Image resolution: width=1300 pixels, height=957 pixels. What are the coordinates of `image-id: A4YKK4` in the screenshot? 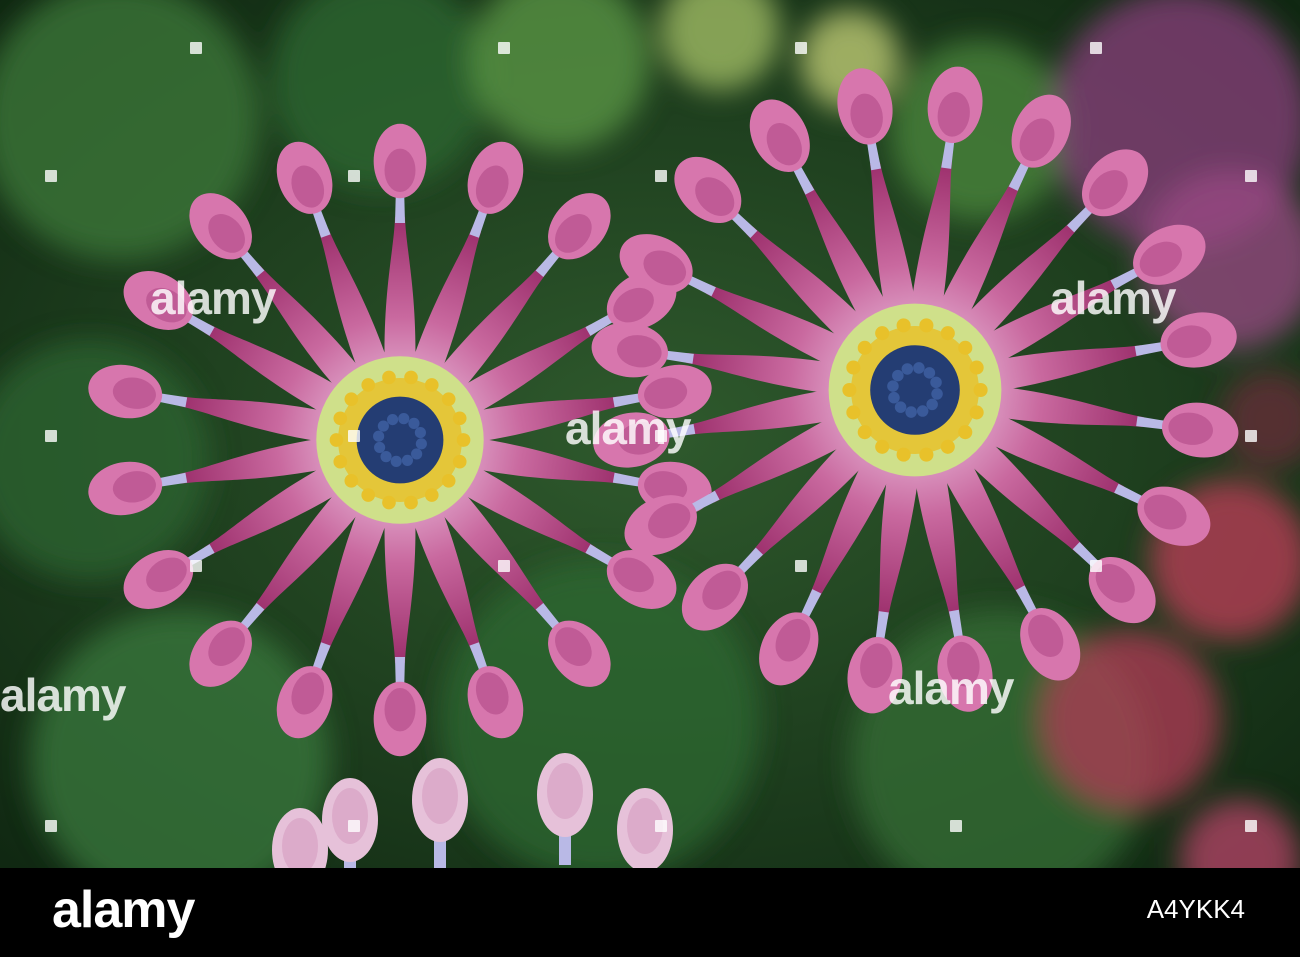 It's located at (1195, 909).